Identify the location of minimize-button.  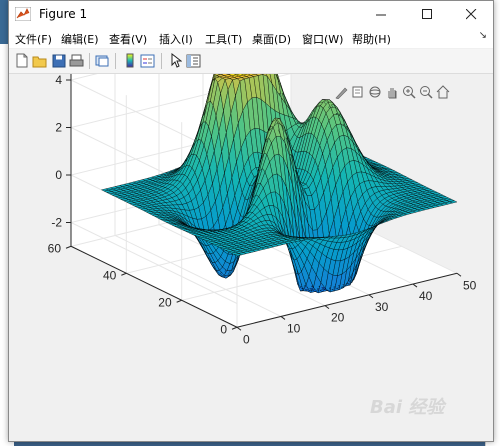
(381, 14).